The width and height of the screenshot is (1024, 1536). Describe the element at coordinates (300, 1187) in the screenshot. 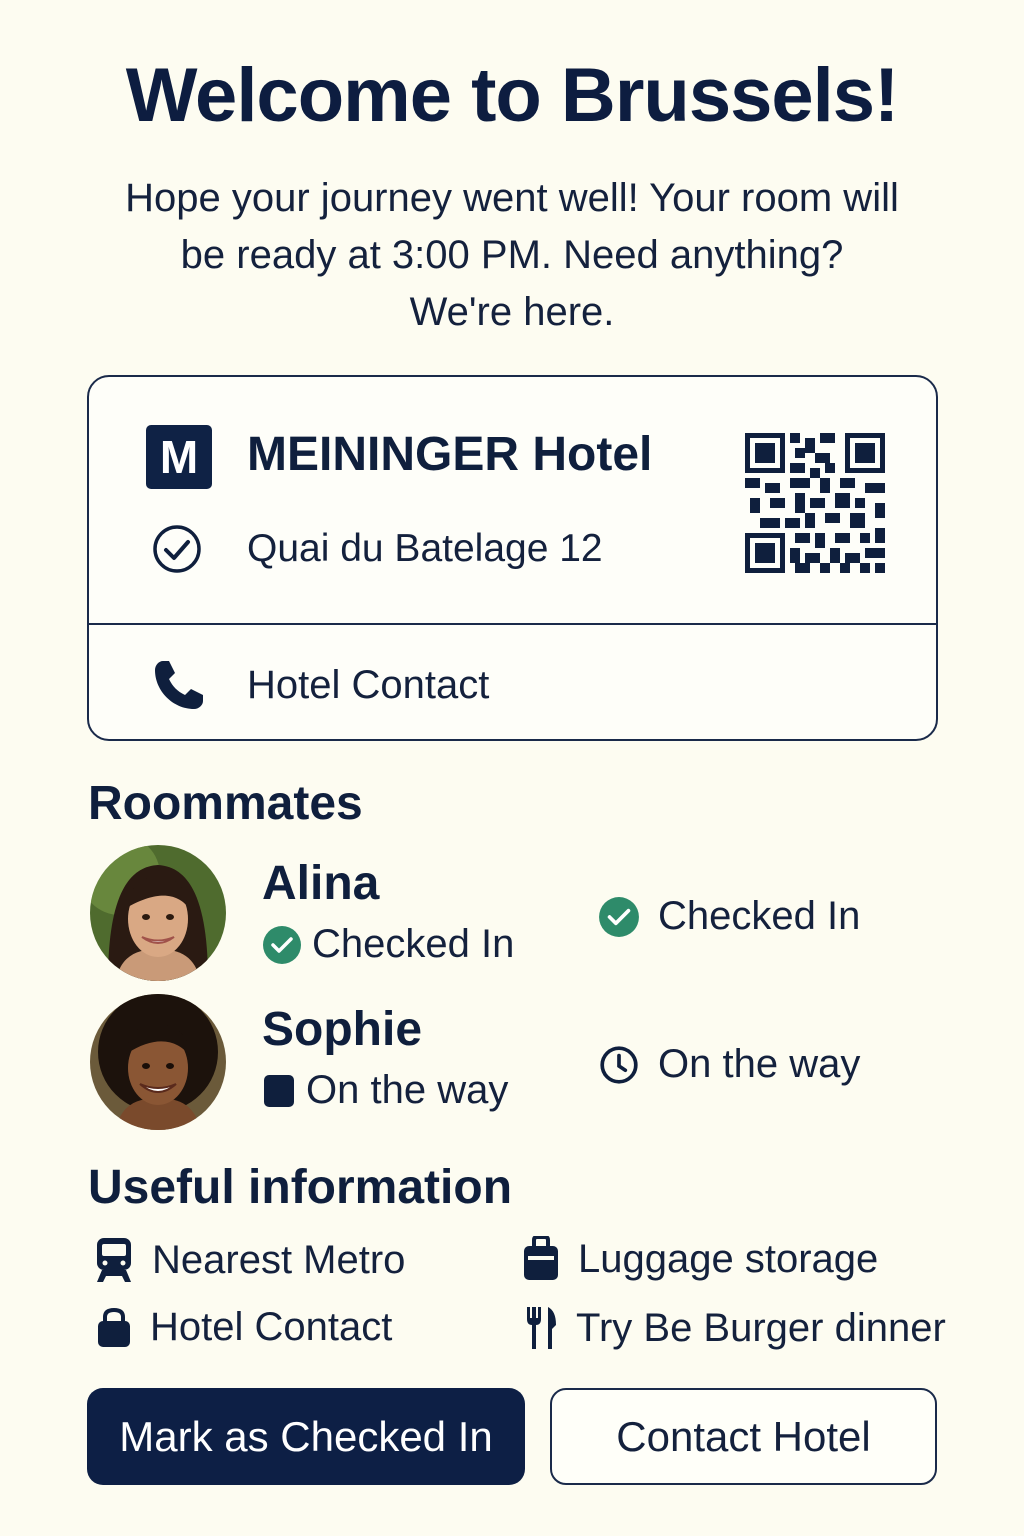

I see `useful-info-heading: Useful information` at that location.